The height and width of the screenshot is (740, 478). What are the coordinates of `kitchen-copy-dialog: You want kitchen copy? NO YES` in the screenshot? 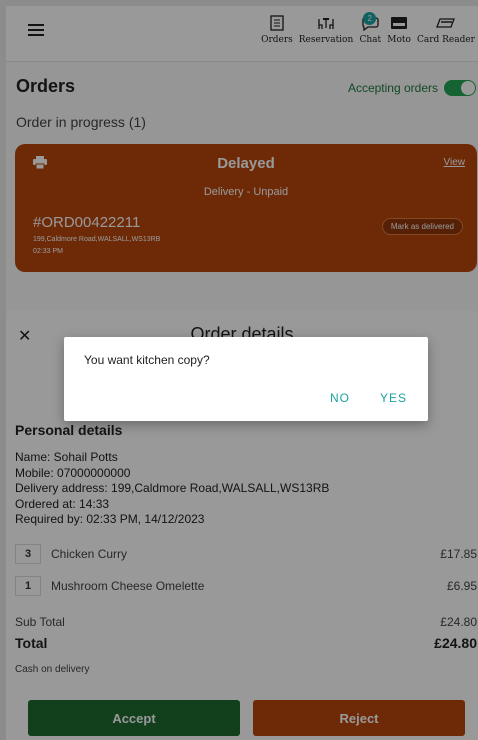 It's located at (246, 379).